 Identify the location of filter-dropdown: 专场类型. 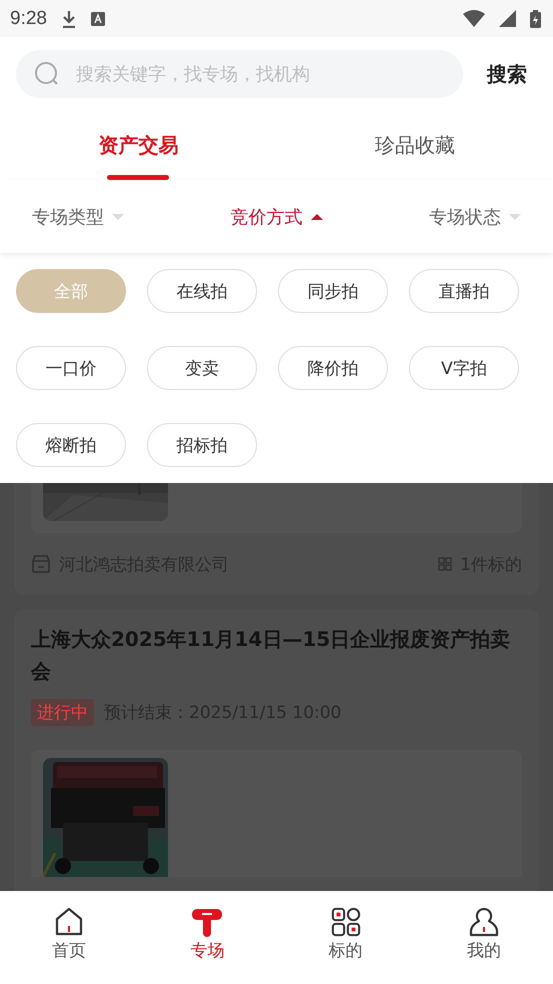
(78, 216).